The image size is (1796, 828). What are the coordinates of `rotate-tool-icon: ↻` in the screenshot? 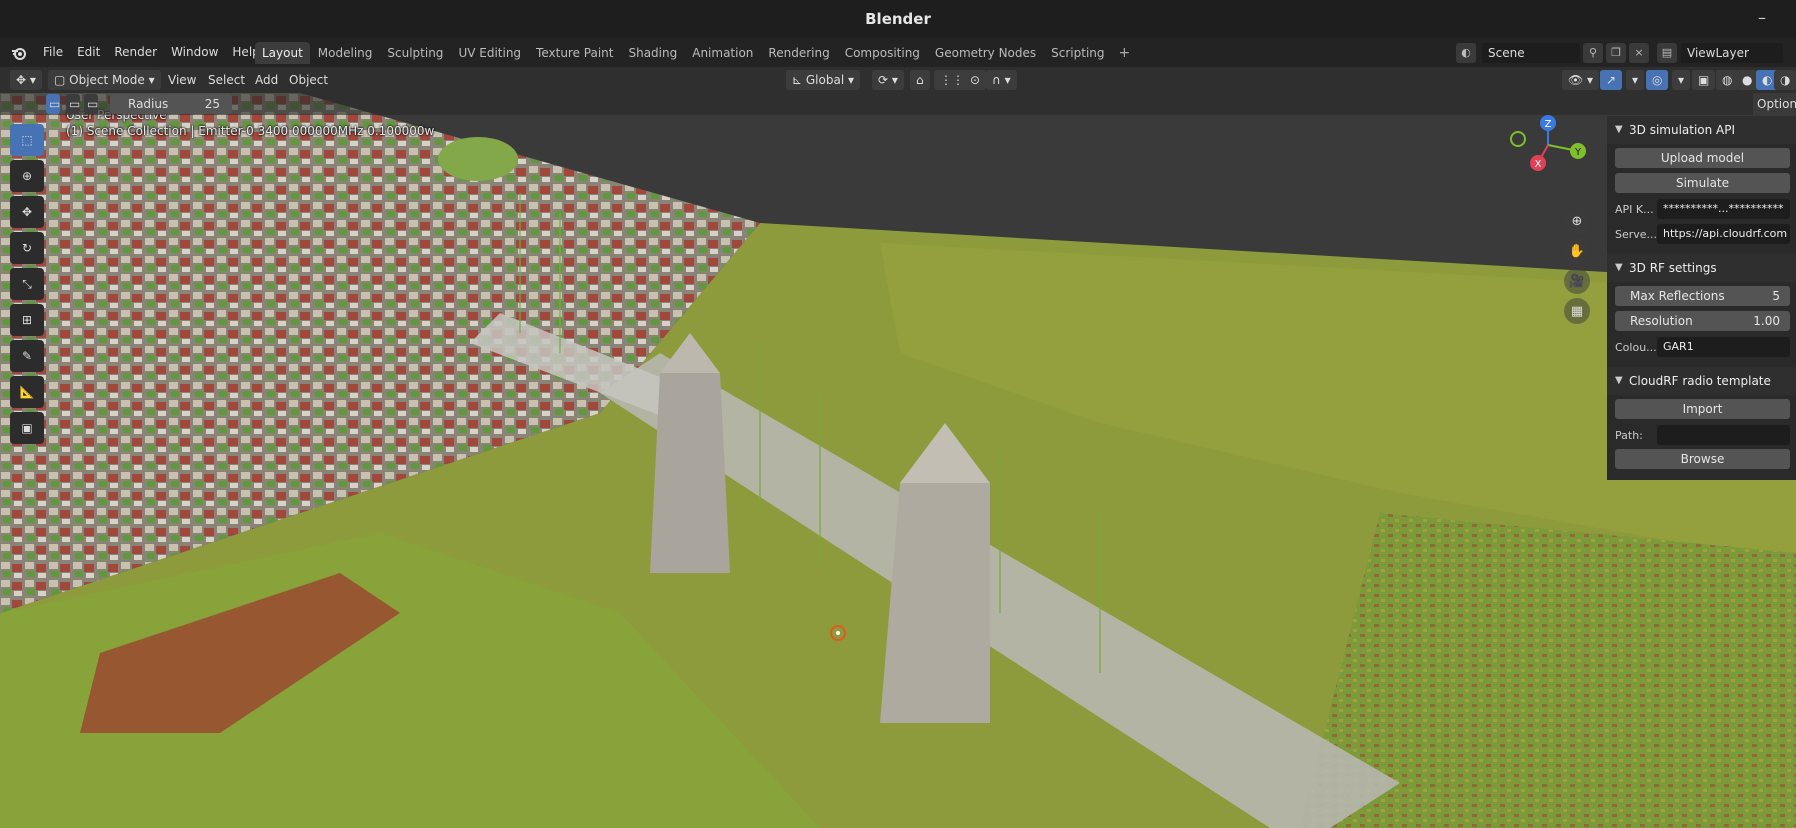 It's located at (27, 248).